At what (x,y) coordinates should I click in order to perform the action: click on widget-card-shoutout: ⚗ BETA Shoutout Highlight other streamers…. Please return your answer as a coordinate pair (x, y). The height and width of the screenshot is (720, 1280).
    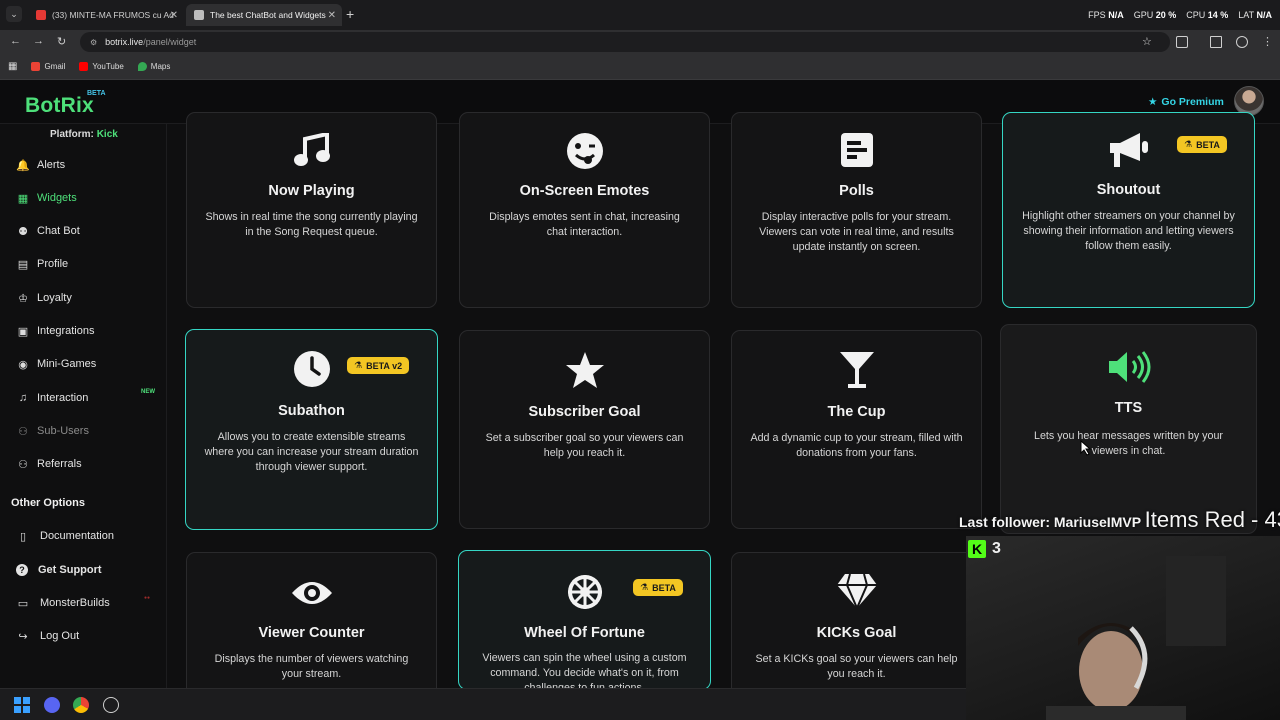
    Looking at the image, I should click on (1128, 210).